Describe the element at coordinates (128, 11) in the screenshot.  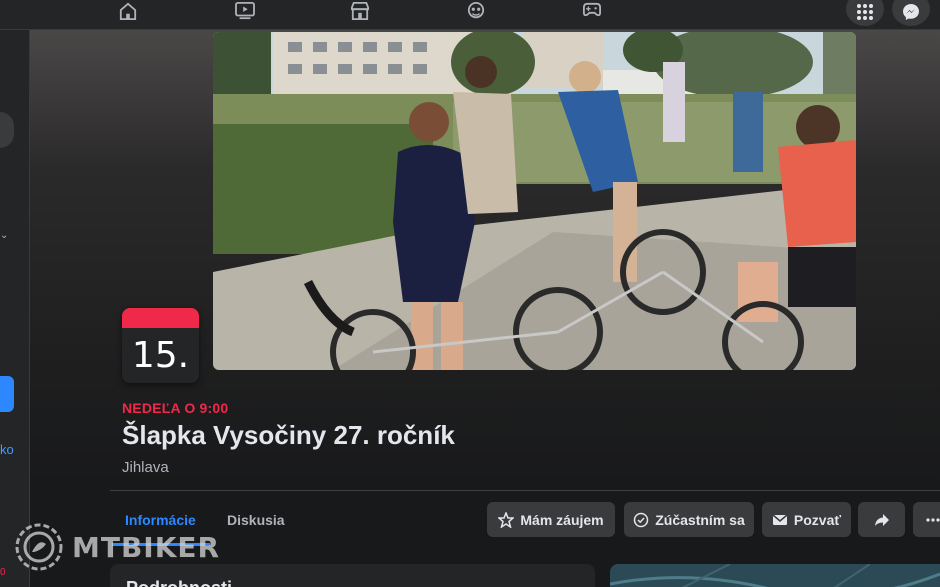
I see `home-icon` at that location.